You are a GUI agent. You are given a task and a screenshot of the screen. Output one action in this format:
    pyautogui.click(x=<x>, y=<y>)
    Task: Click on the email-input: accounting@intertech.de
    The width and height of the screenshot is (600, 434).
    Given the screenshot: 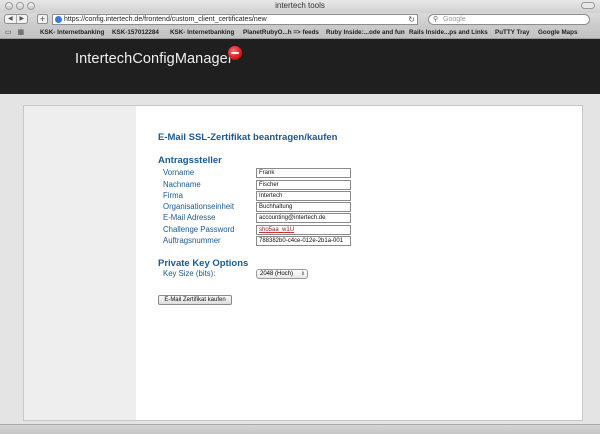 What is the action you would take?
    pyautogui.click(x=303, y=218)
    